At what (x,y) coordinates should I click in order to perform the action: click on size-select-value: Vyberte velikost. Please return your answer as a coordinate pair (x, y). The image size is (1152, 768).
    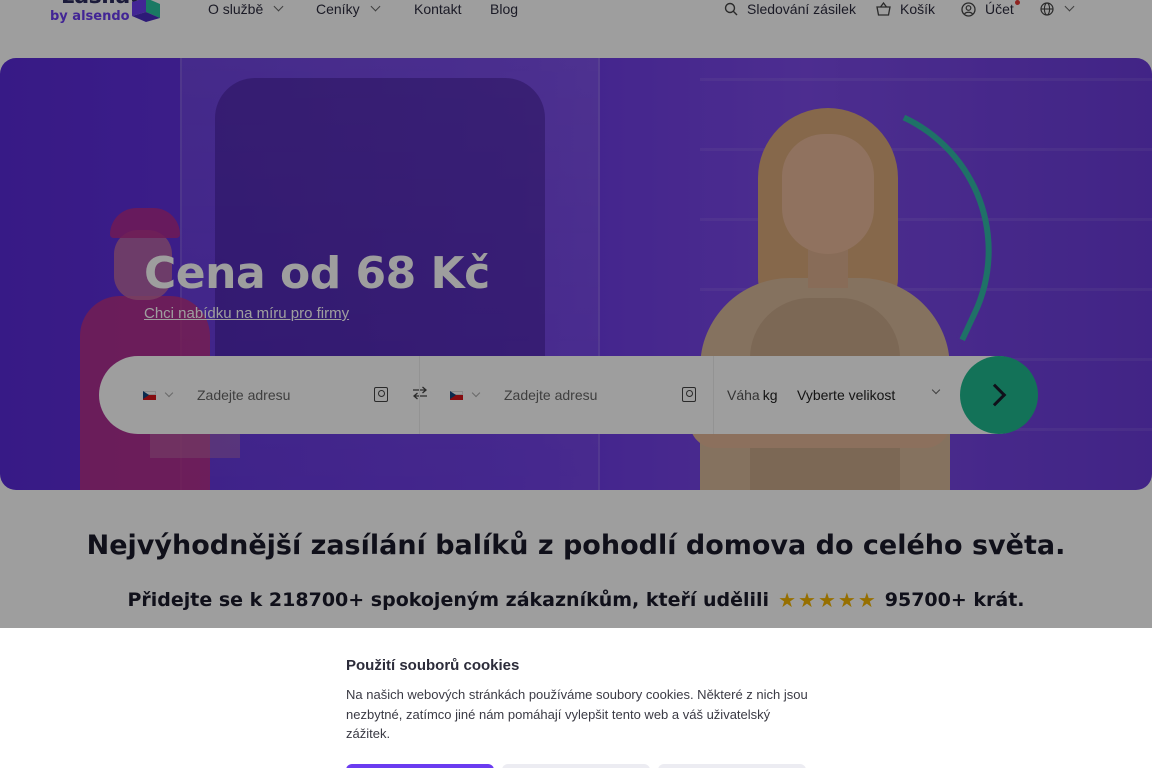
    Looking at the image, I should click on (846, 395).